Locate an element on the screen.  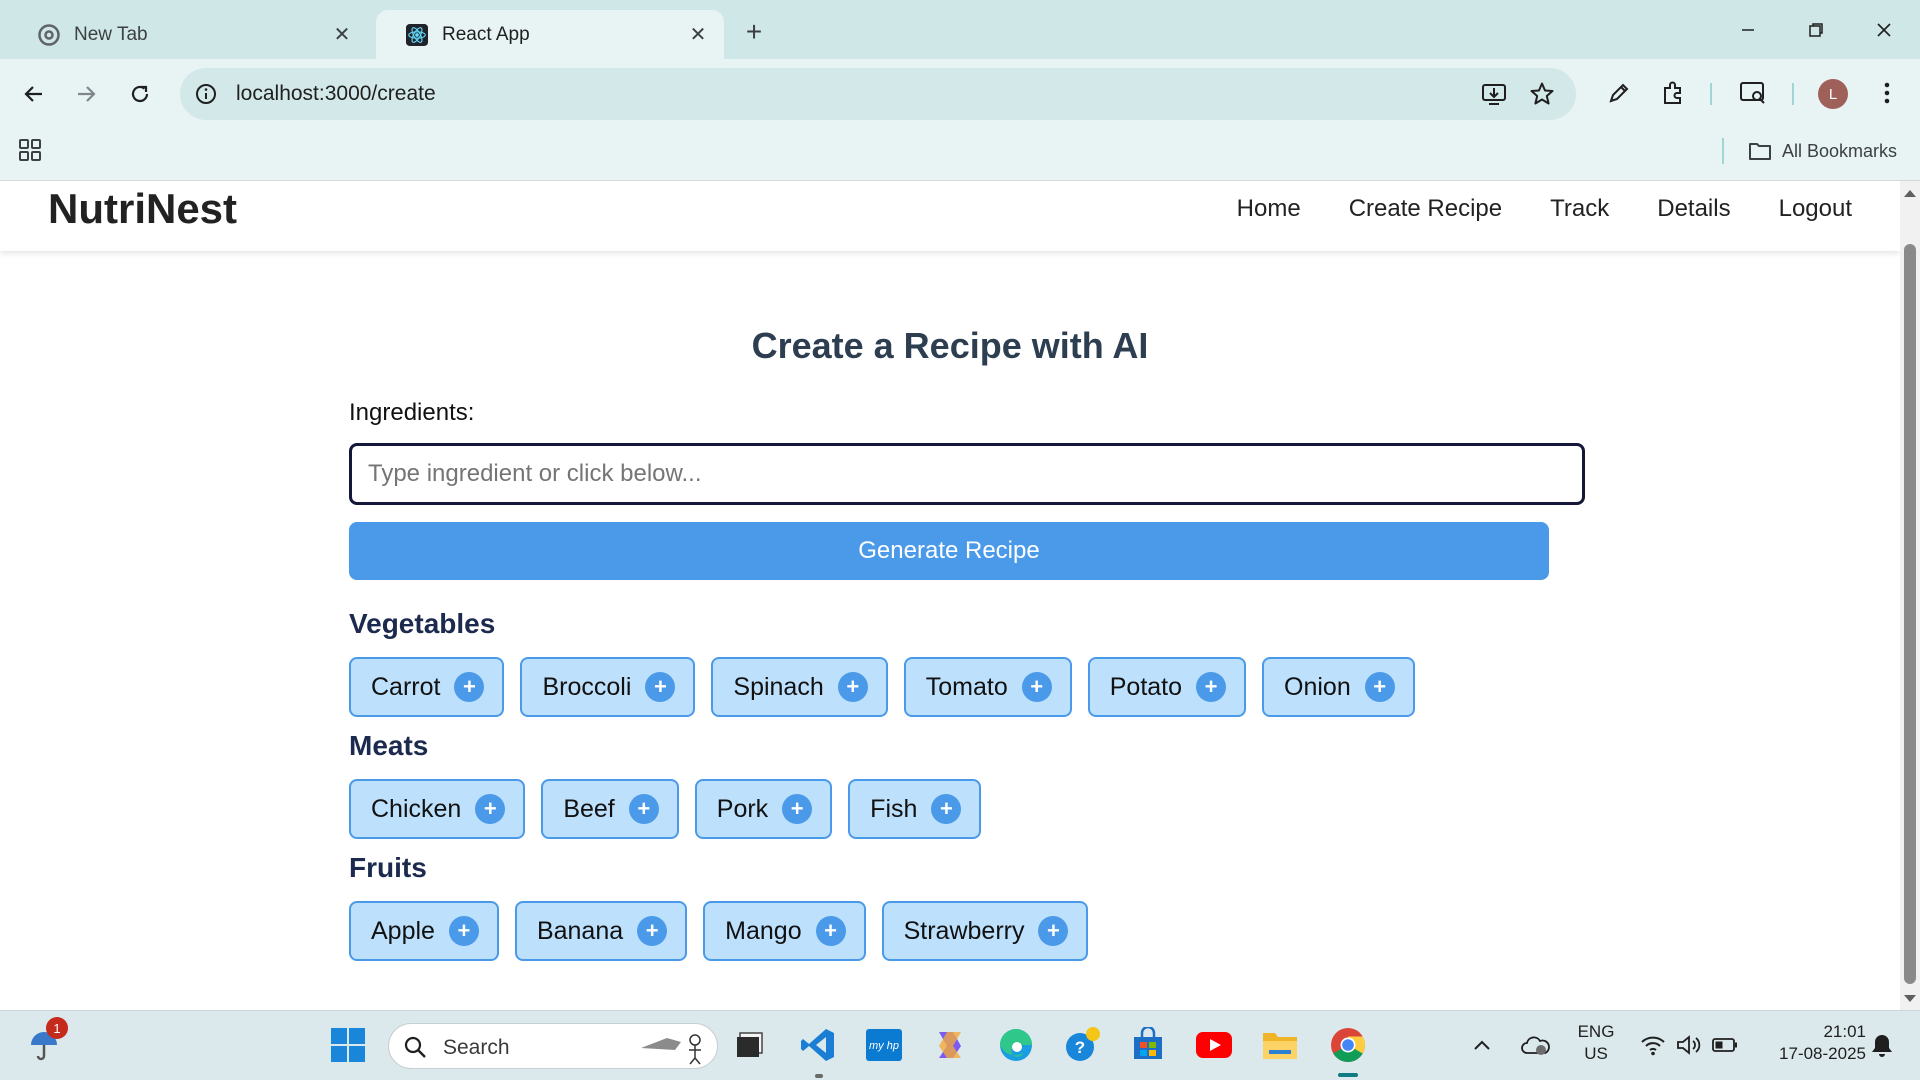
bookmarks-divider is located at coordinates (1723, 151).